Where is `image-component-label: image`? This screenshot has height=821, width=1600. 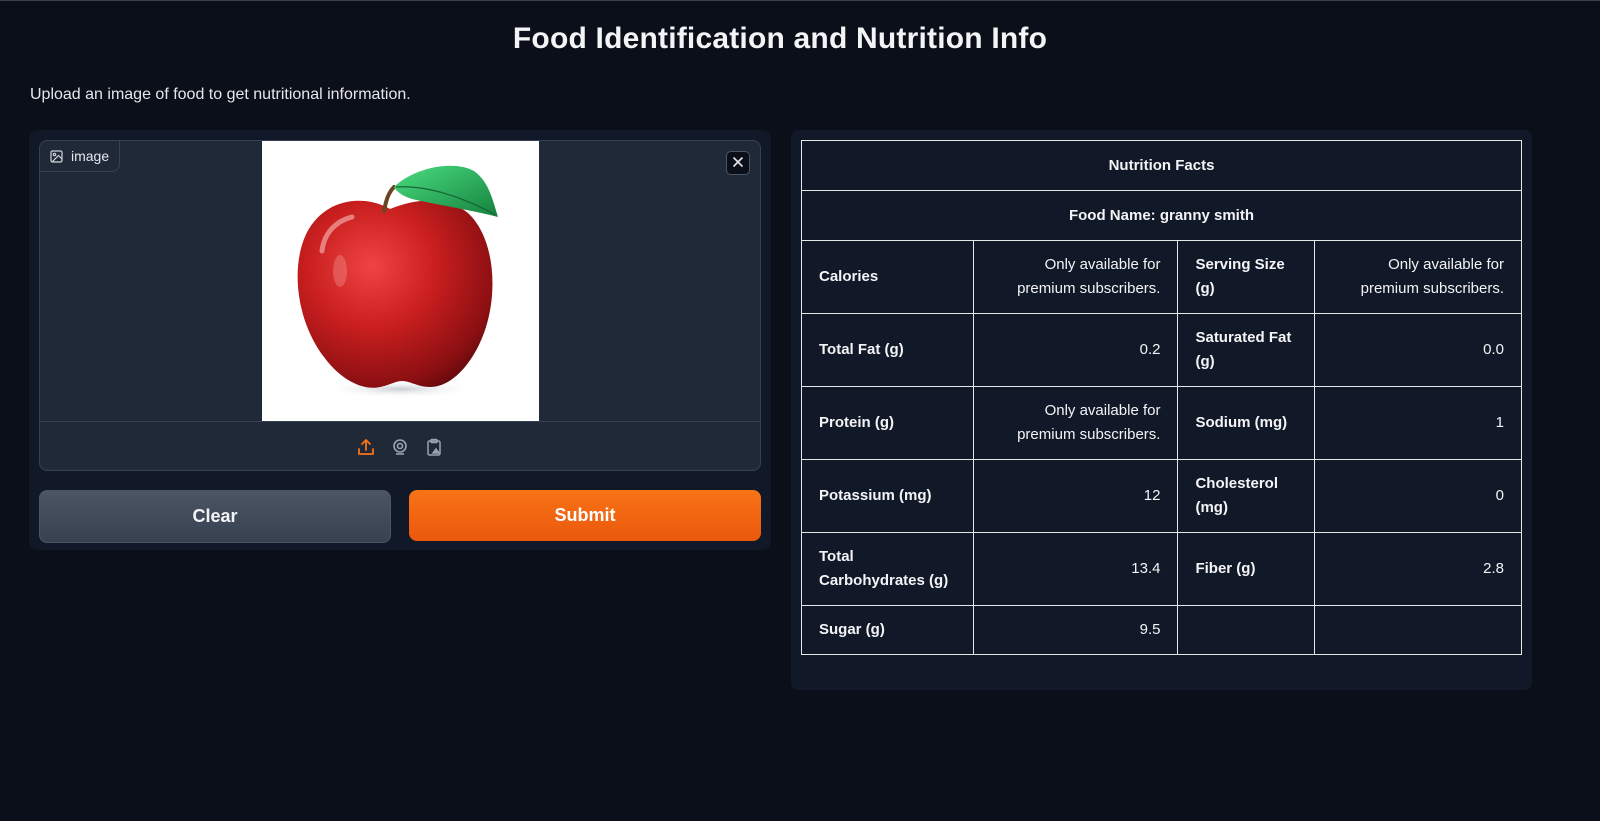
image-component-label: image is located at coordinates (80, 156).